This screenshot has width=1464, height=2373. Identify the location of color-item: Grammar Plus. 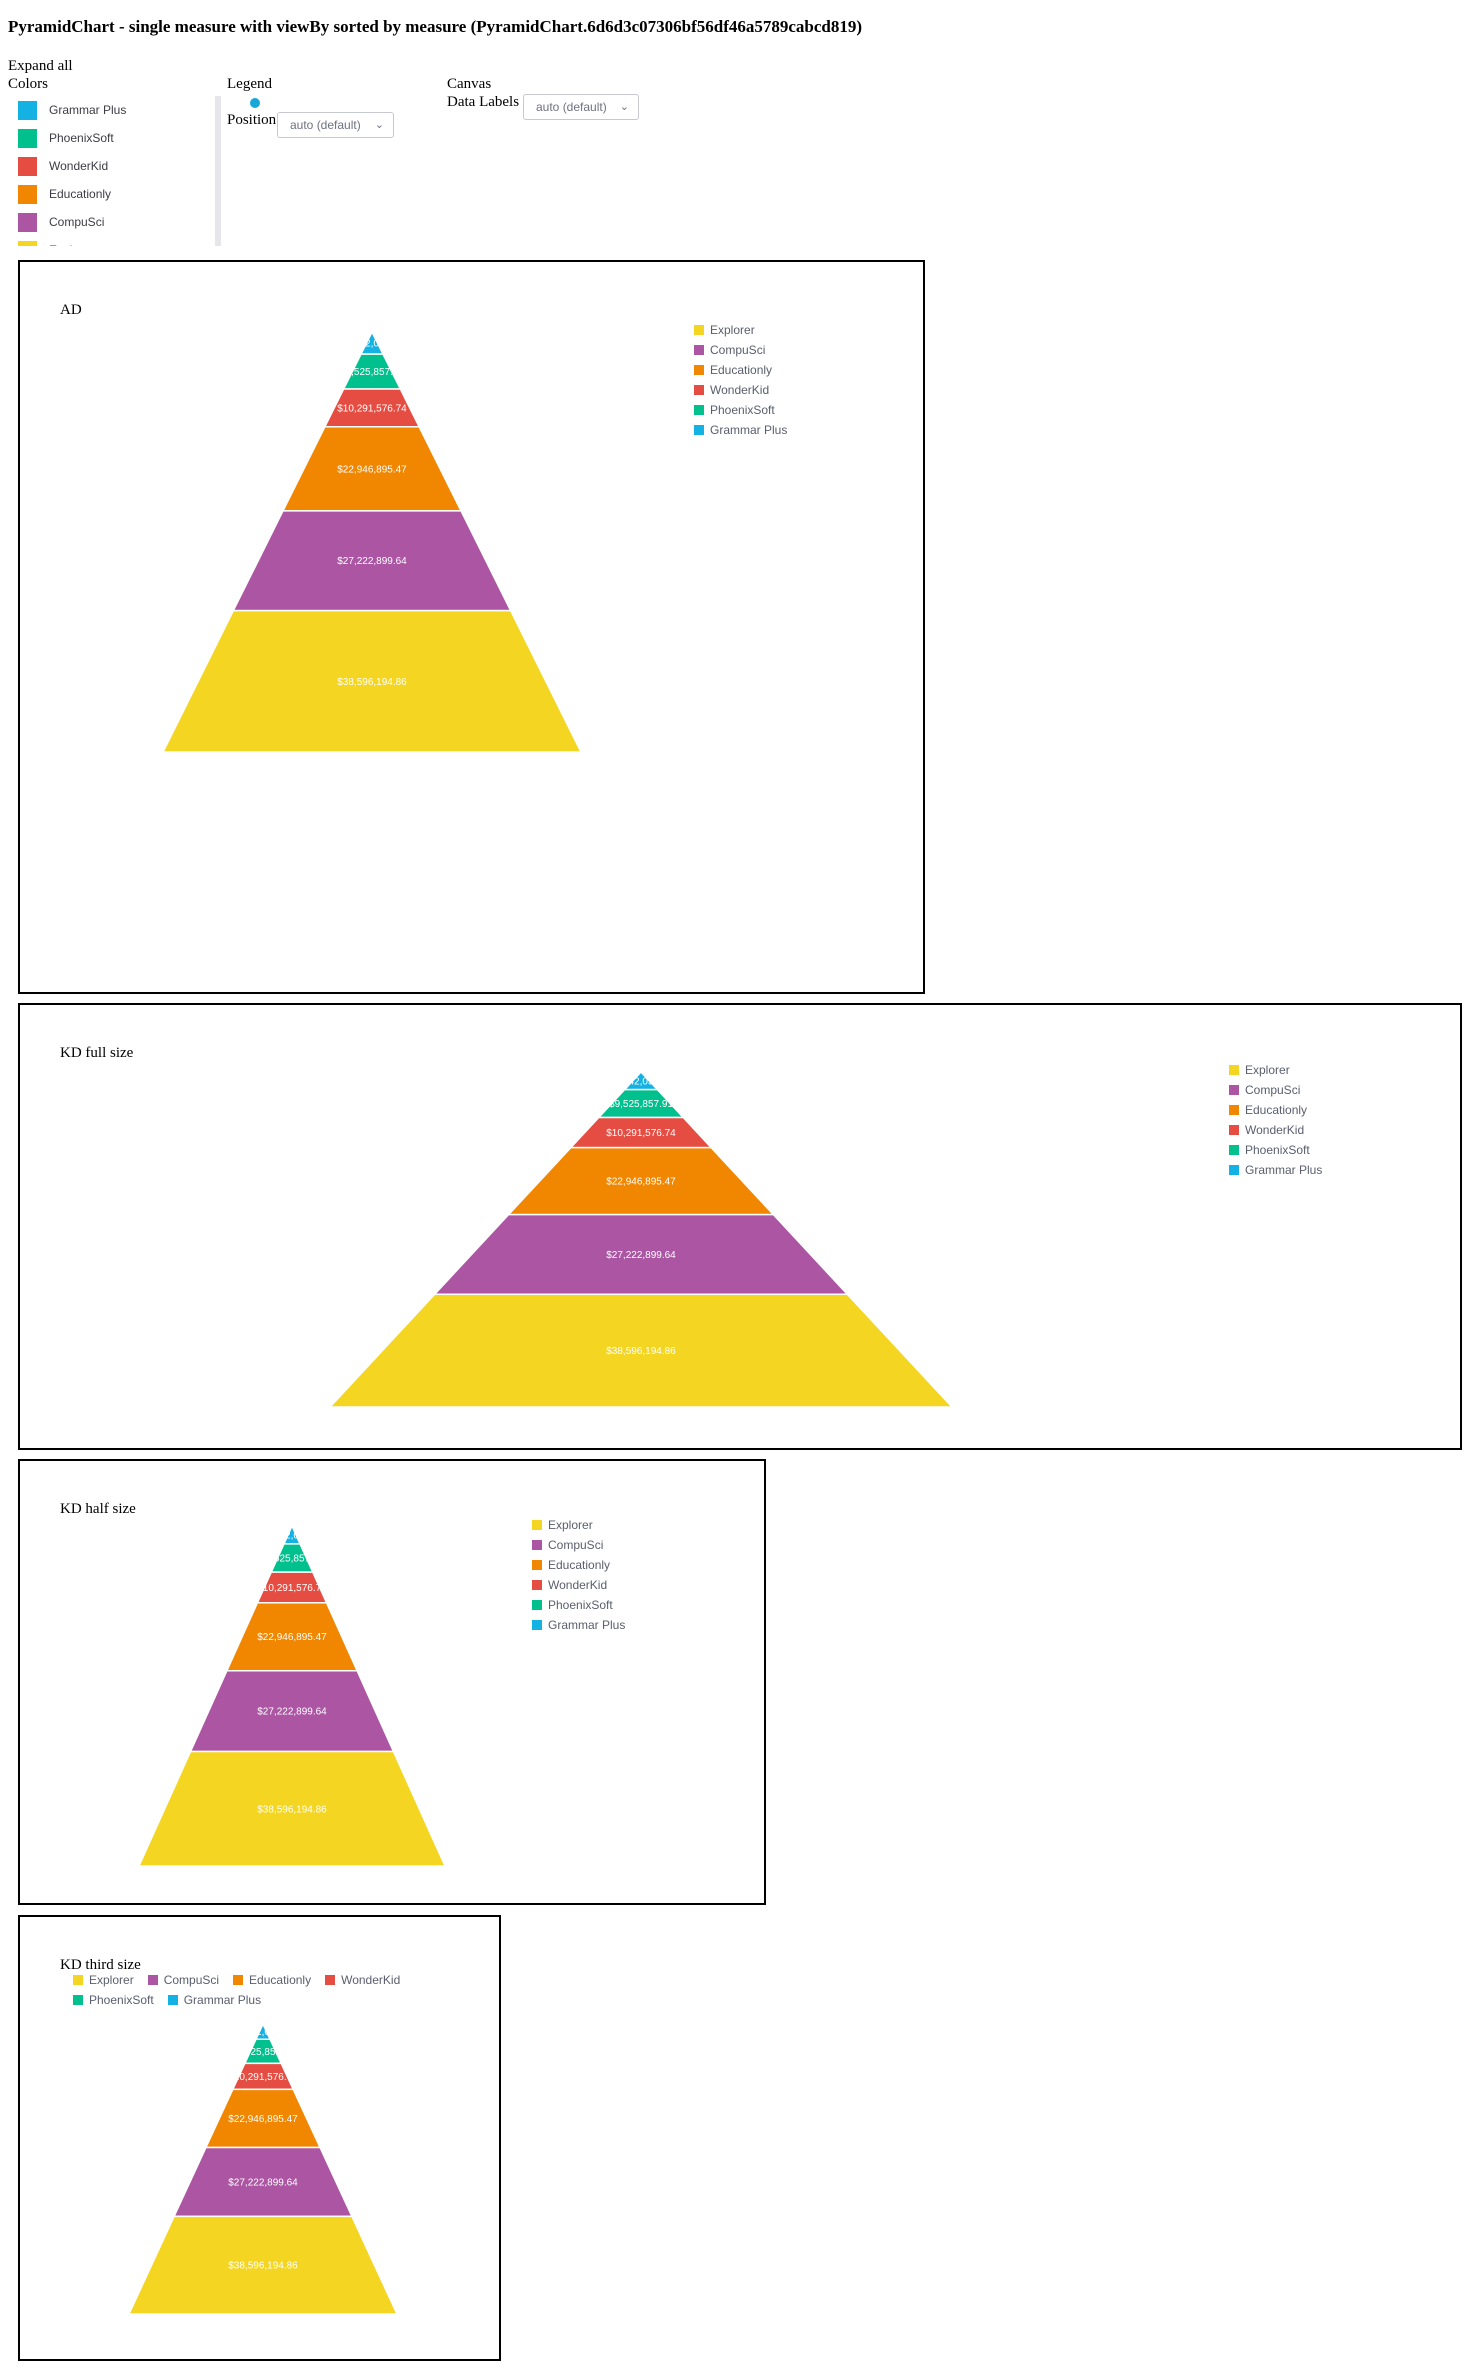
(112, 110).